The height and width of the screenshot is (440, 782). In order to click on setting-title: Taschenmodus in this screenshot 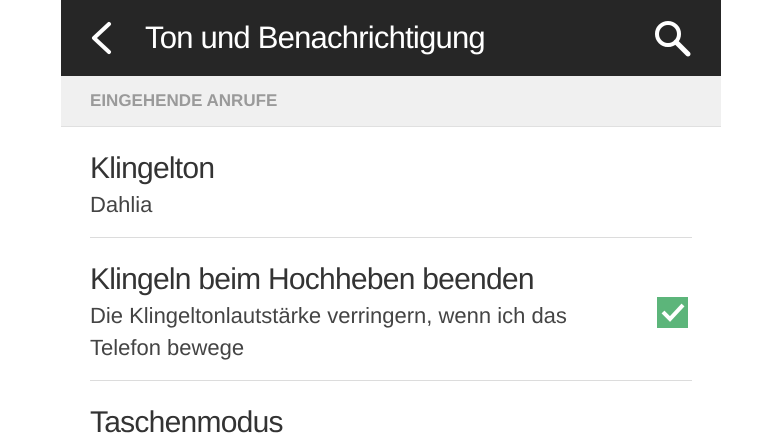, I will do `click(391, 421)`.